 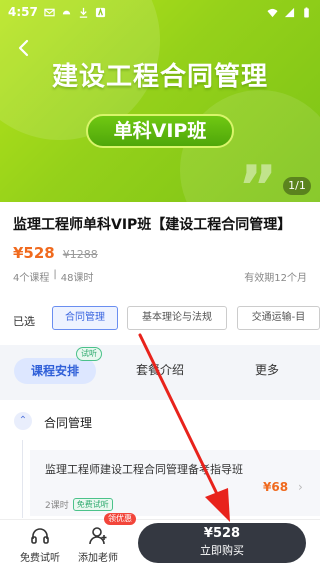 I want to click on lesson-price: ¥68, so click(x=276, y=487).